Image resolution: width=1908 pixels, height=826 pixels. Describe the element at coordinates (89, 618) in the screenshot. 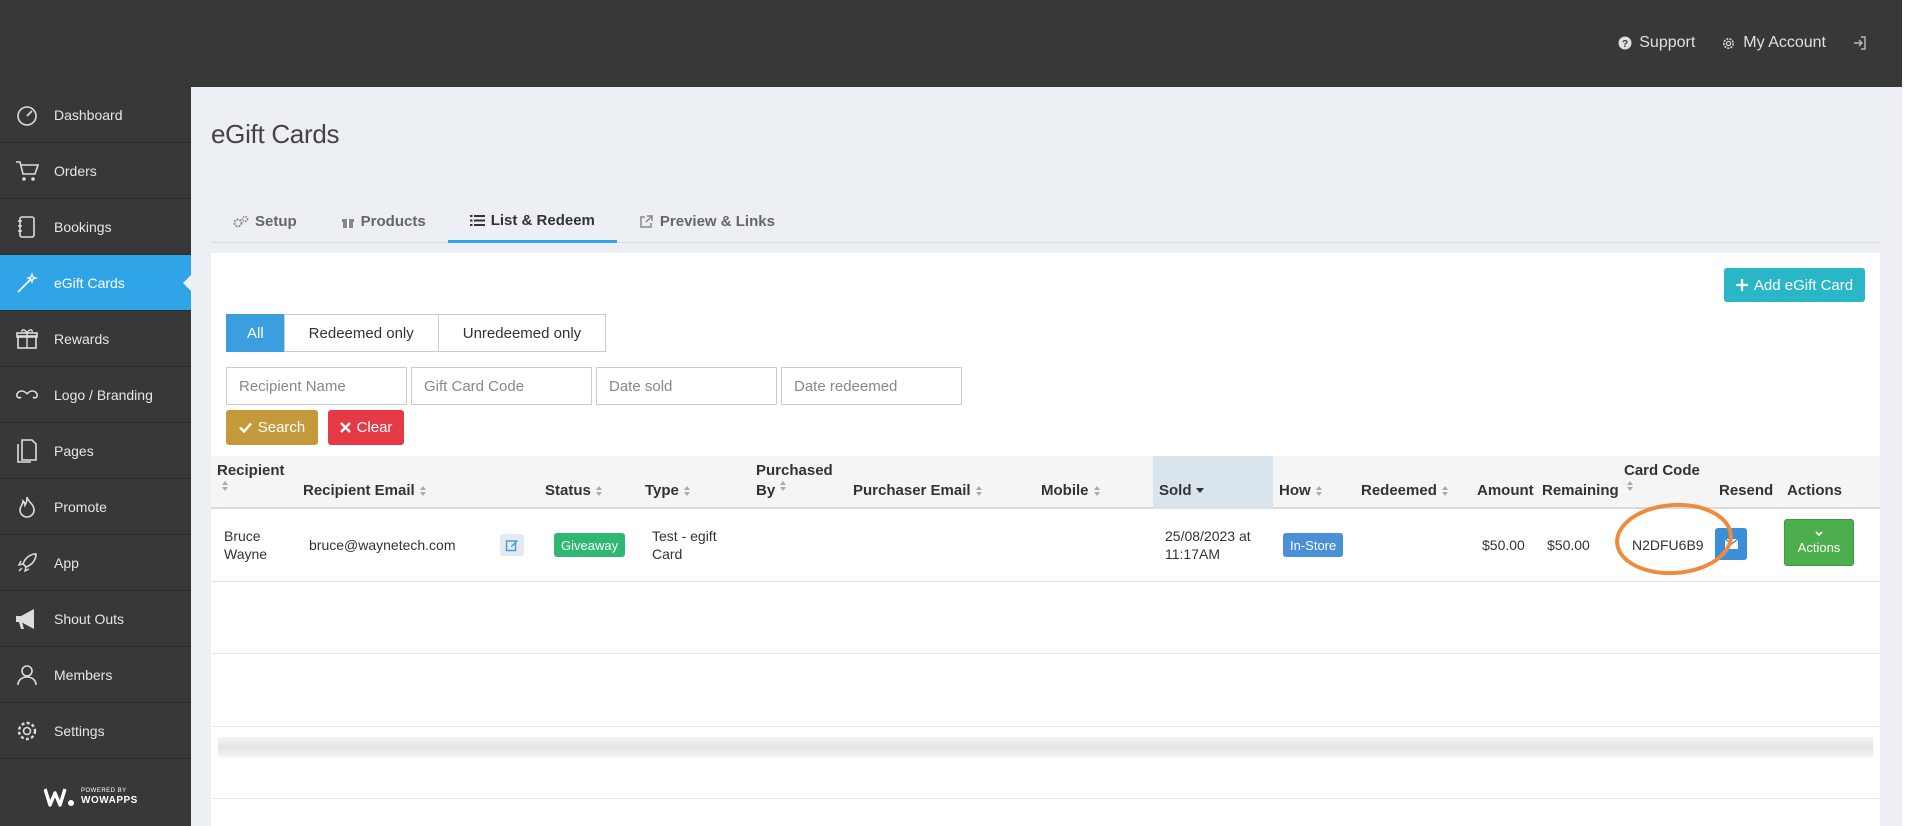

I see `sidebar-item-label: Shout Outs` at that location.